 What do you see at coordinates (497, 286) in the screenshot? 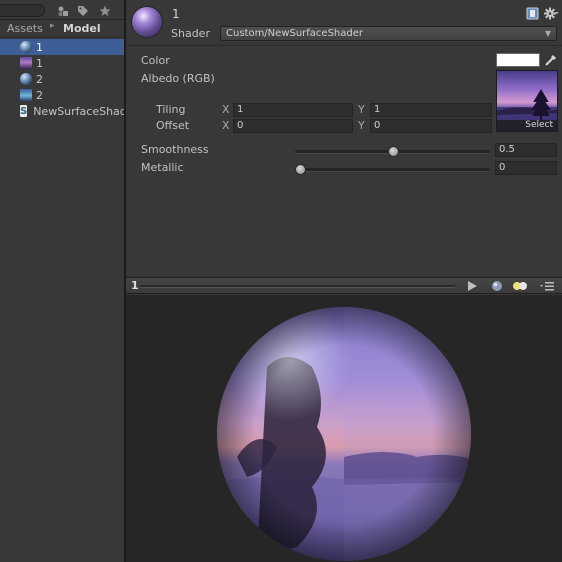
I see `preview-shape-sphere-icon` at bounding box center [497, 286].